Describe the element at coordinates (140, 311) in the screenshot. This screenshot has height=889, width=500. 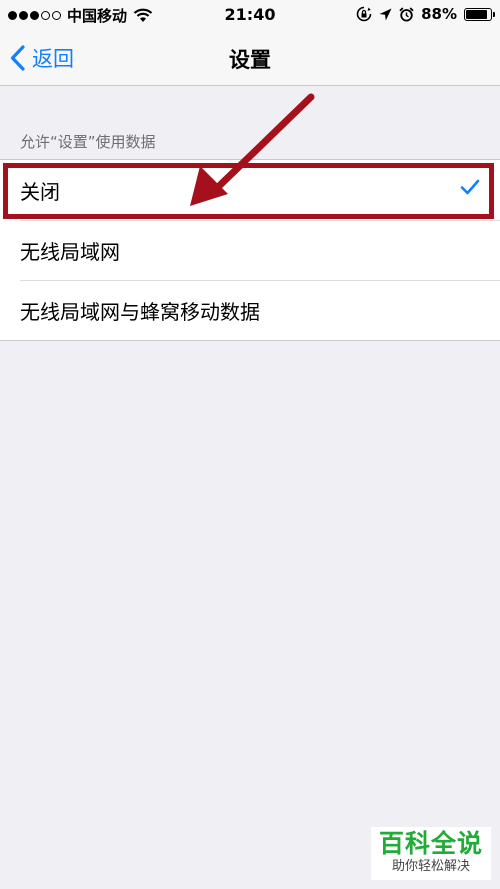
I see `option-label: 无线局域网与蜂窝移动数据` at that location.